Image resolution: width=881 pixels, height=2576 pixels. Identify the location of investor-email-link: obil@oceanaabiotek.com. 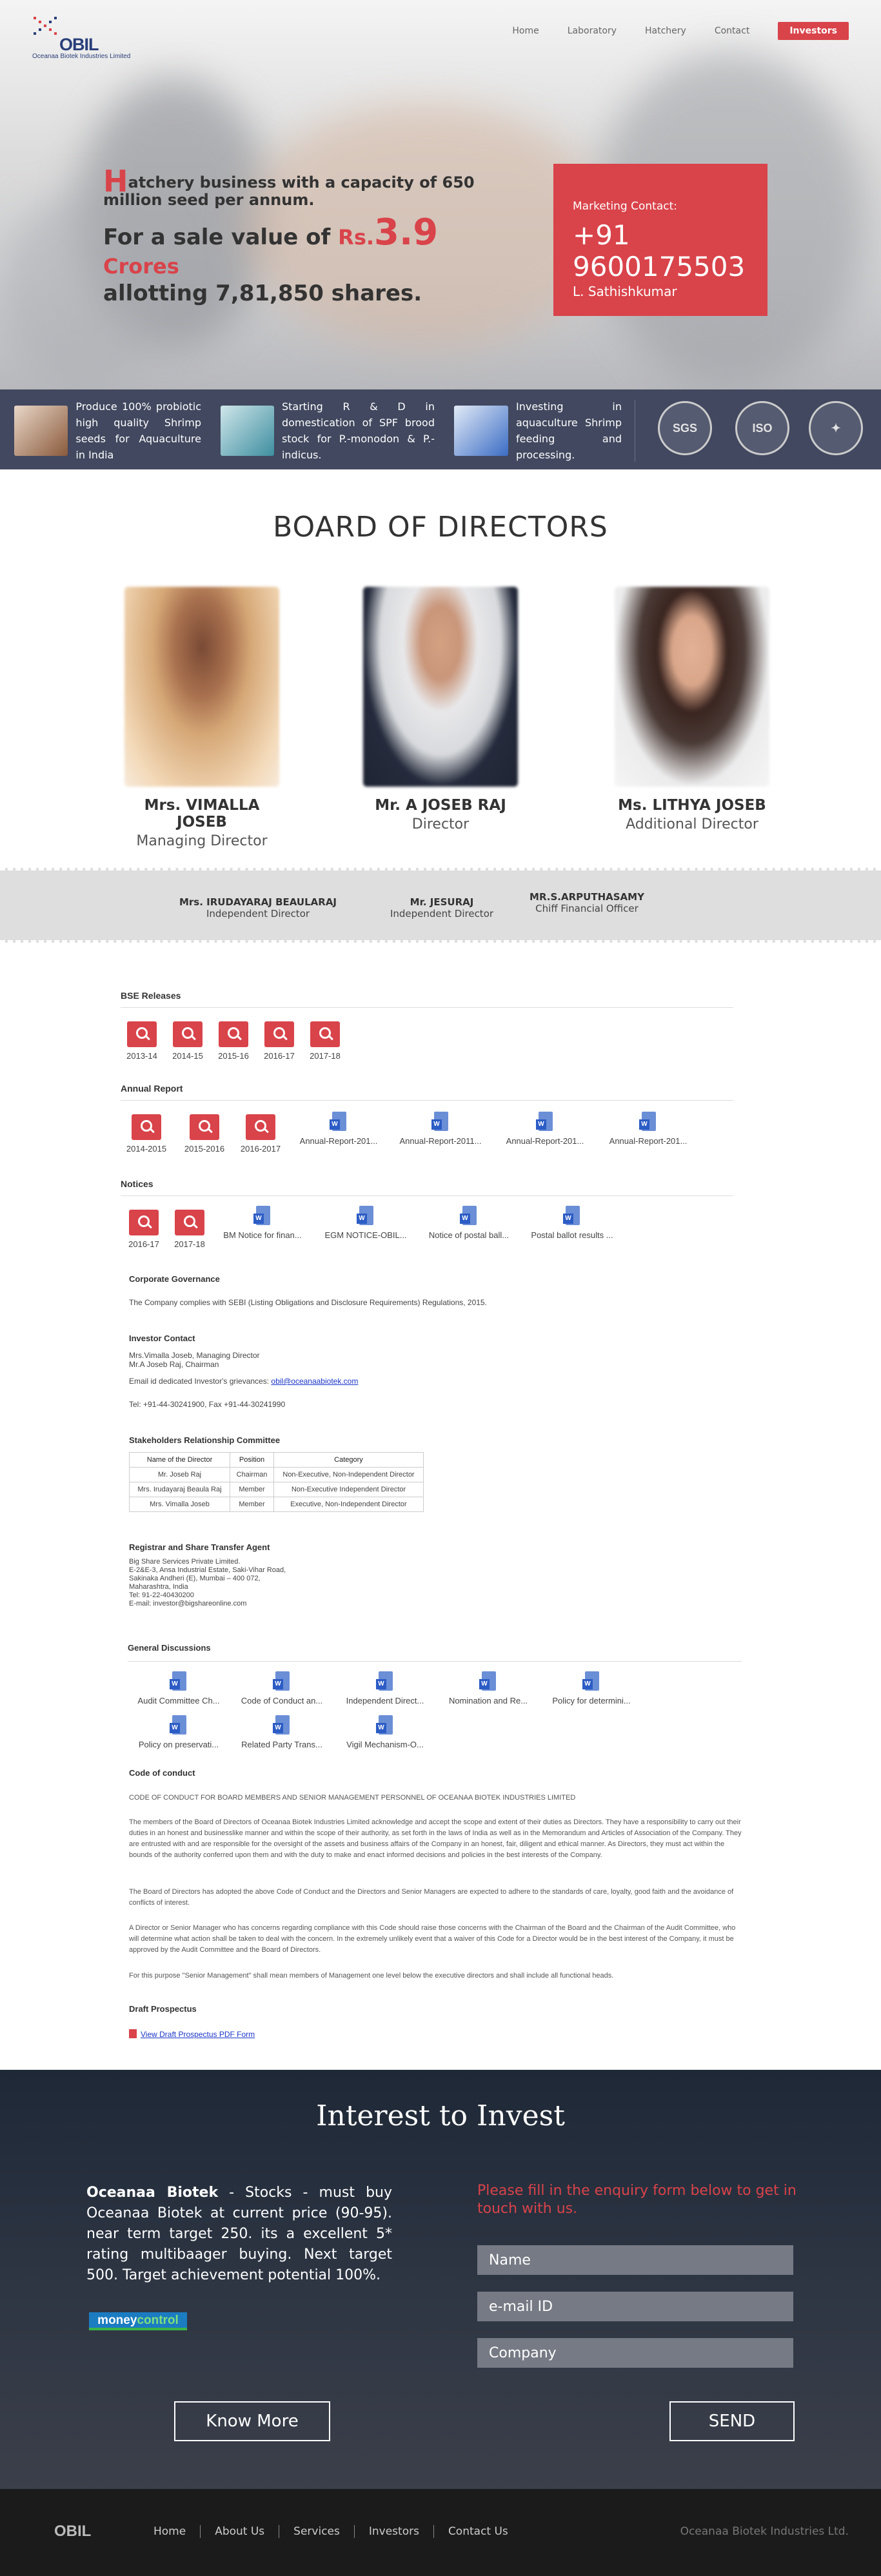
(314, 1381).